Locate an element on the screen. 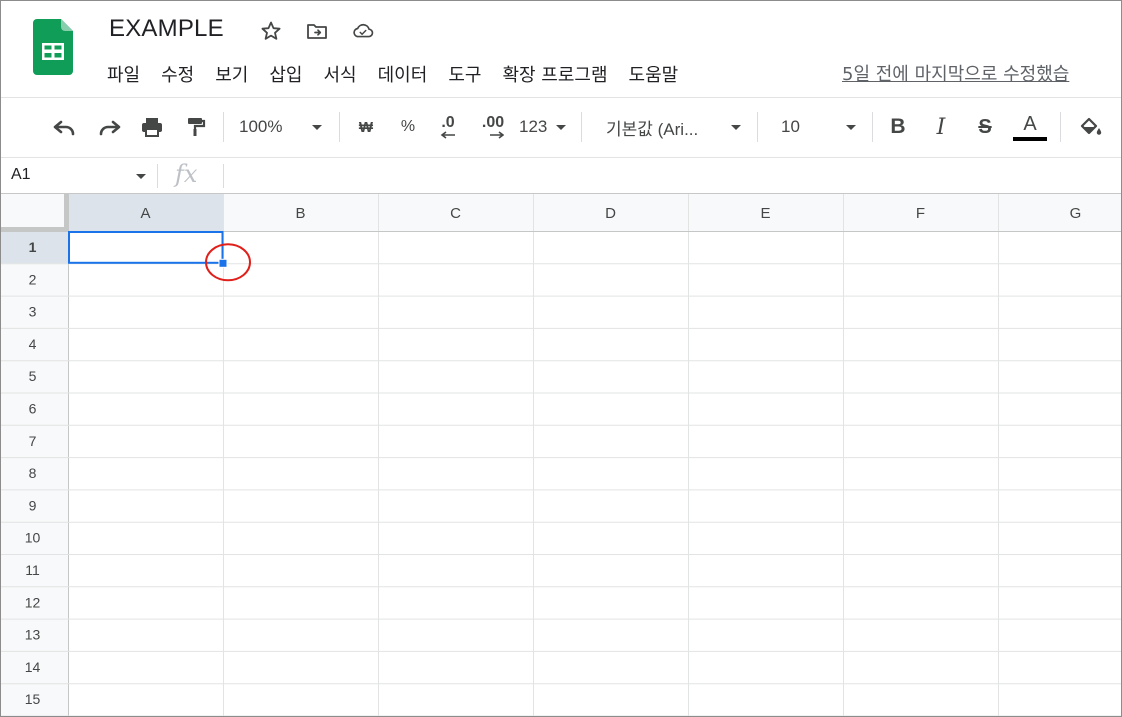 The height and width of the screenshot is (717, 1122). row-header-11: 11 is located at coordinates (32, 570).